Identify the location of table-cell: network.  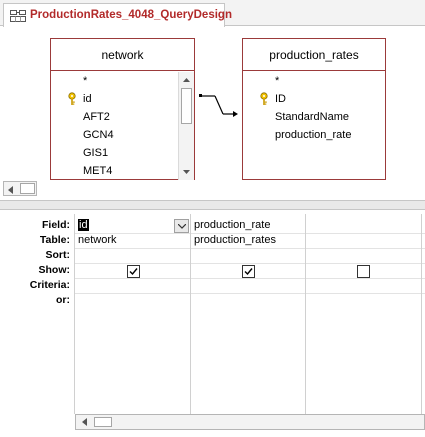
(132, 240).